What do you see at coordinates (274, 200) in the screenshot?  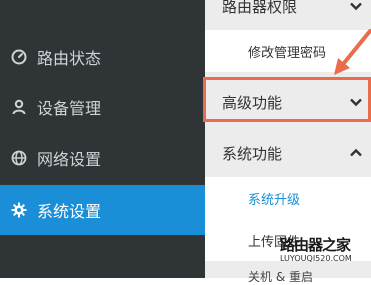 I see `submenu-item-label: 系统升级` at bounding box center [274, 200].